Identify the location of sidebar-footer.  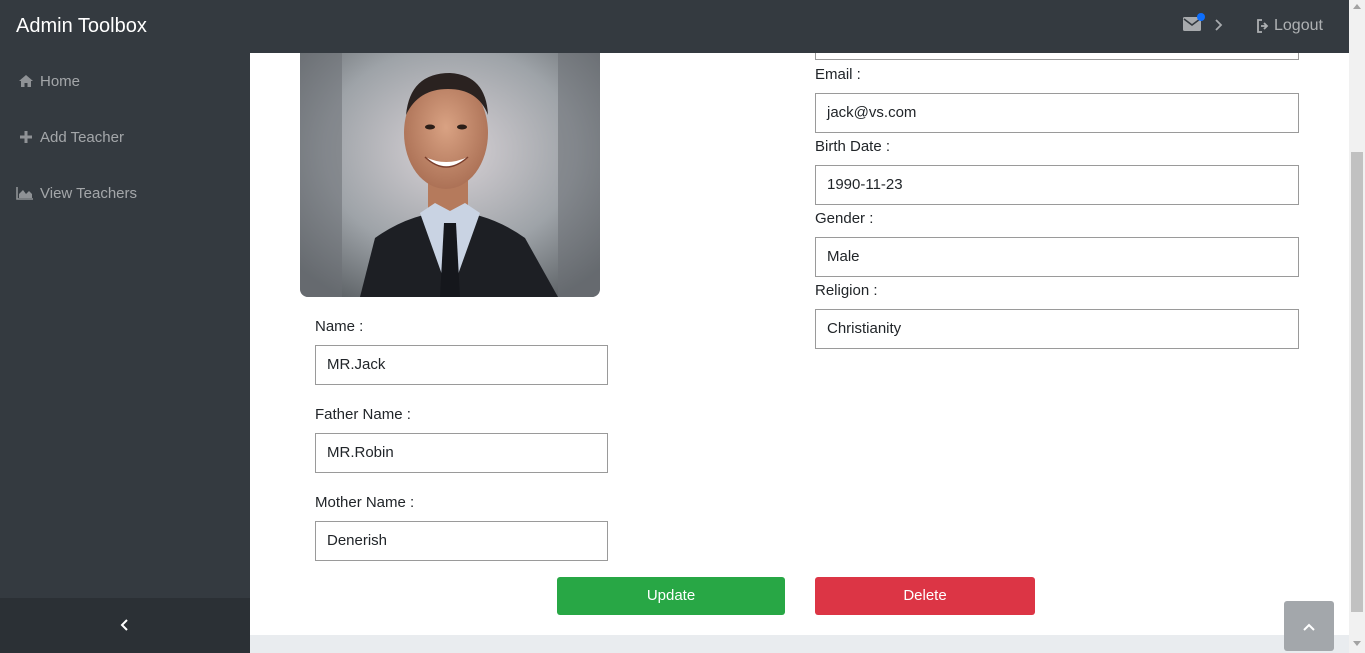
(125, 625).